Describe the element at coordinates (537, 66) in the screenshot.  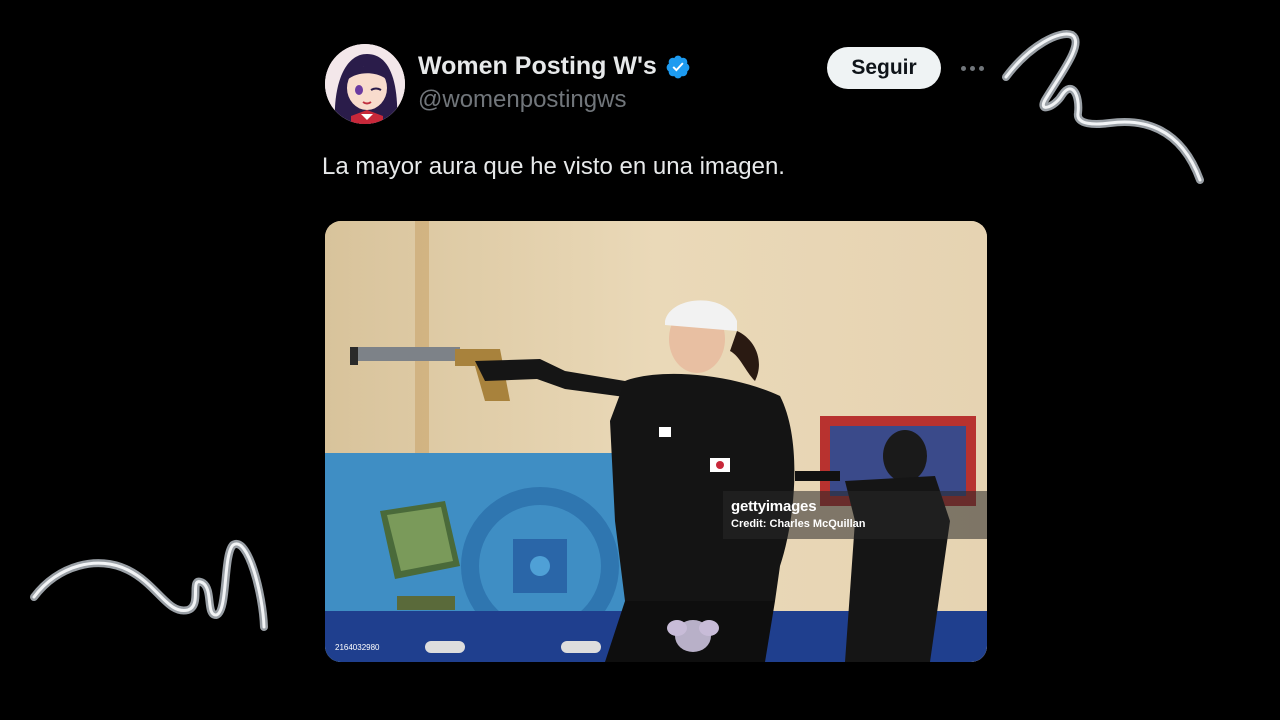
I see `author-display-name: Women Posting W's` at that location.